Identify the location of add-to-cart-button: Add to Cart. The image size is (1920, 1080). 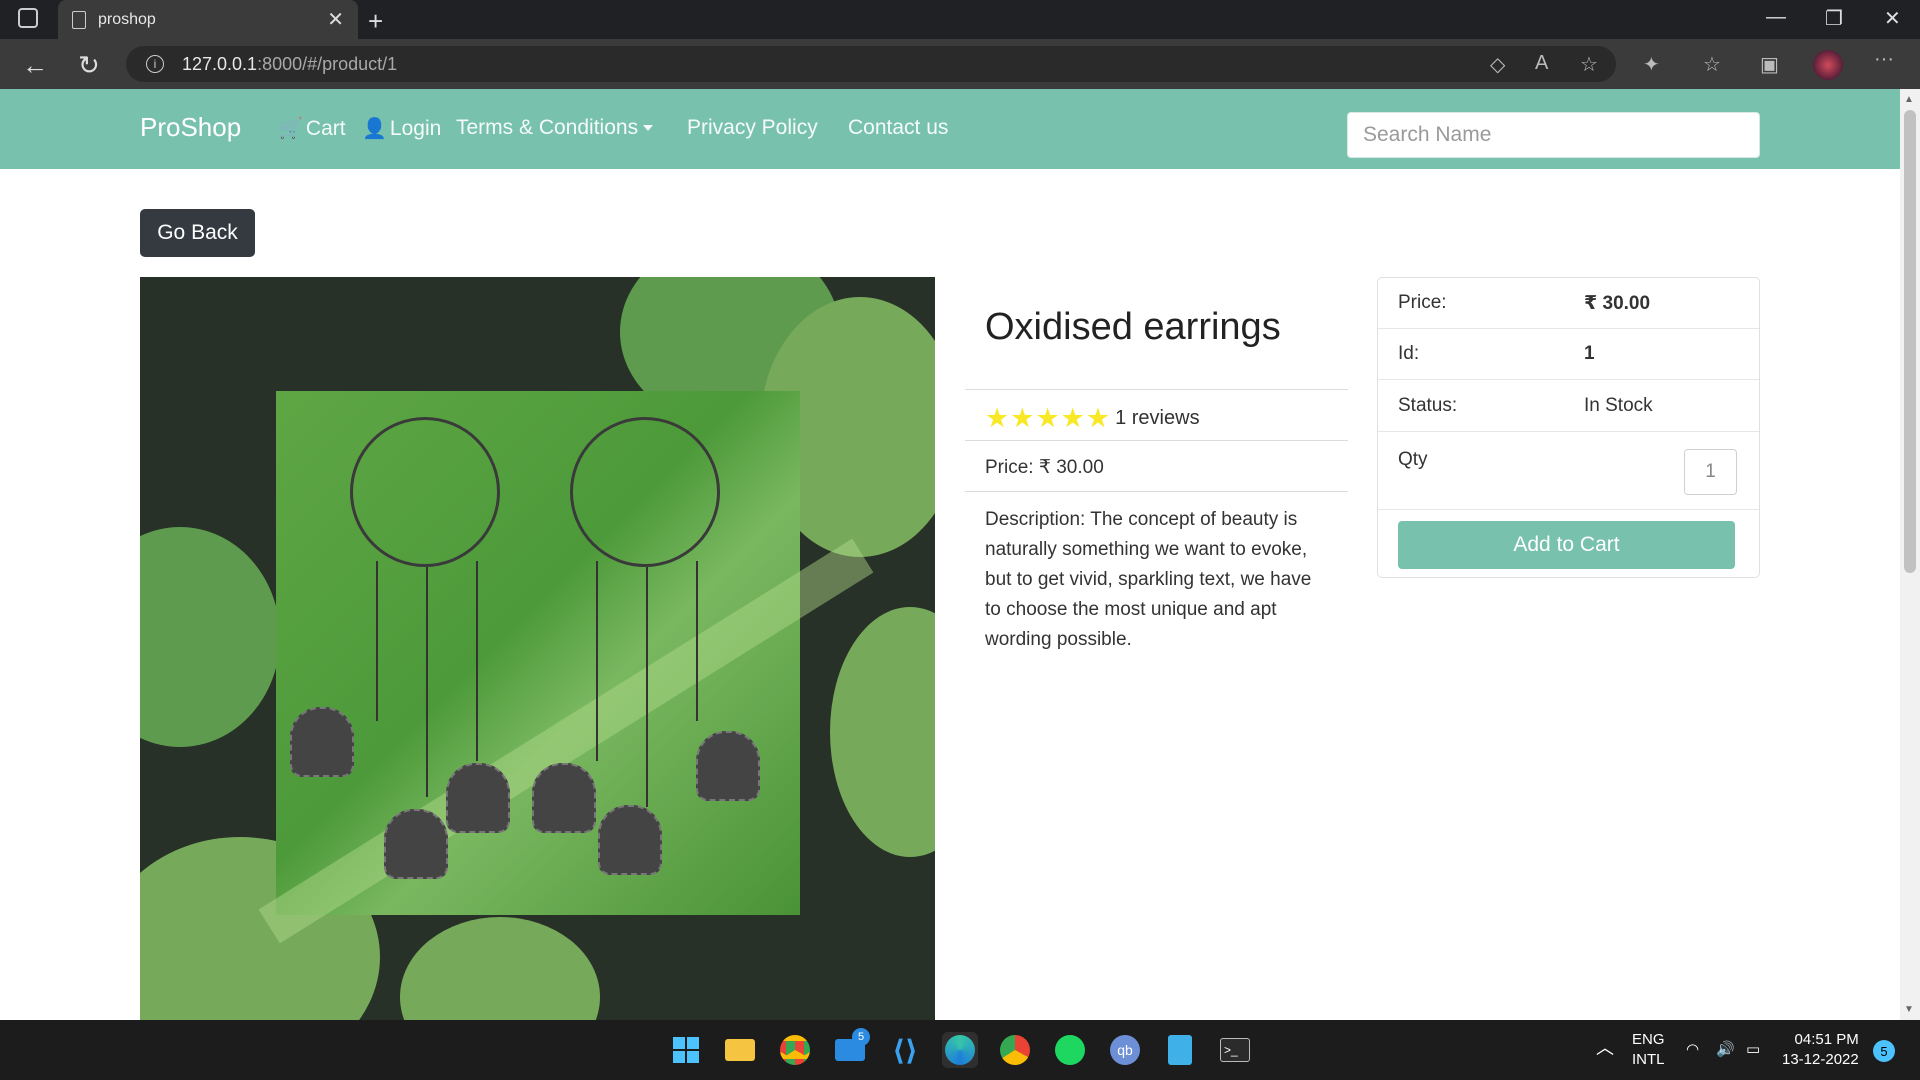
(1566, 545).